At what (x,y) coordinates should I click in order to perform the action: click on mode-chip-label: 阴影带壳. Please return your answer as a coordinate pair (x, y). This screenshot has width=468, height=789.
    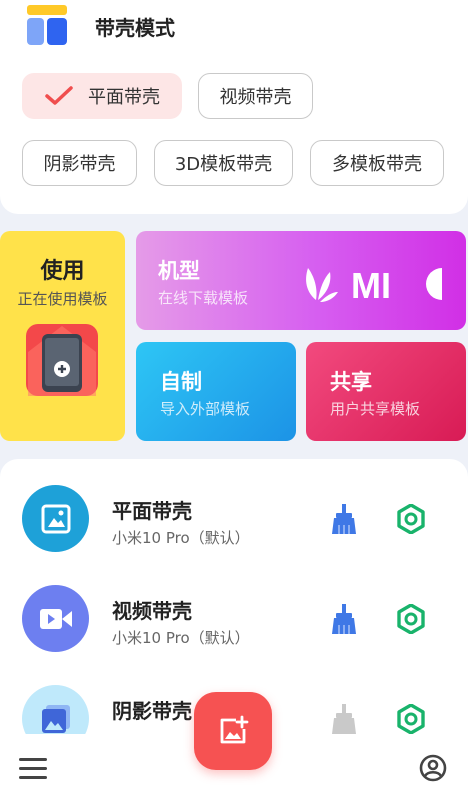
    Looking at the image, I should click on (79, 164).